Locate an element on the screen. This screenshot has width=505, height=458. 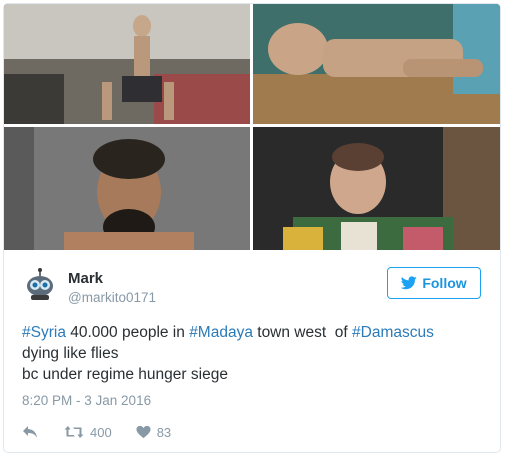
hashtag-syria: #Syria is located at coordinates (44, 332).